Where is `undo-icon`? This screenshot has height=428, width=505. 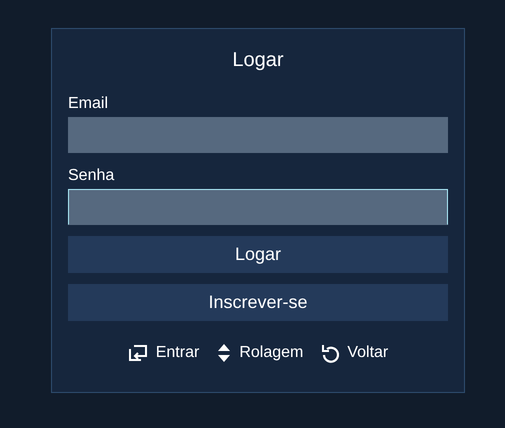 undo-icon is located at coordinates (330, 353).